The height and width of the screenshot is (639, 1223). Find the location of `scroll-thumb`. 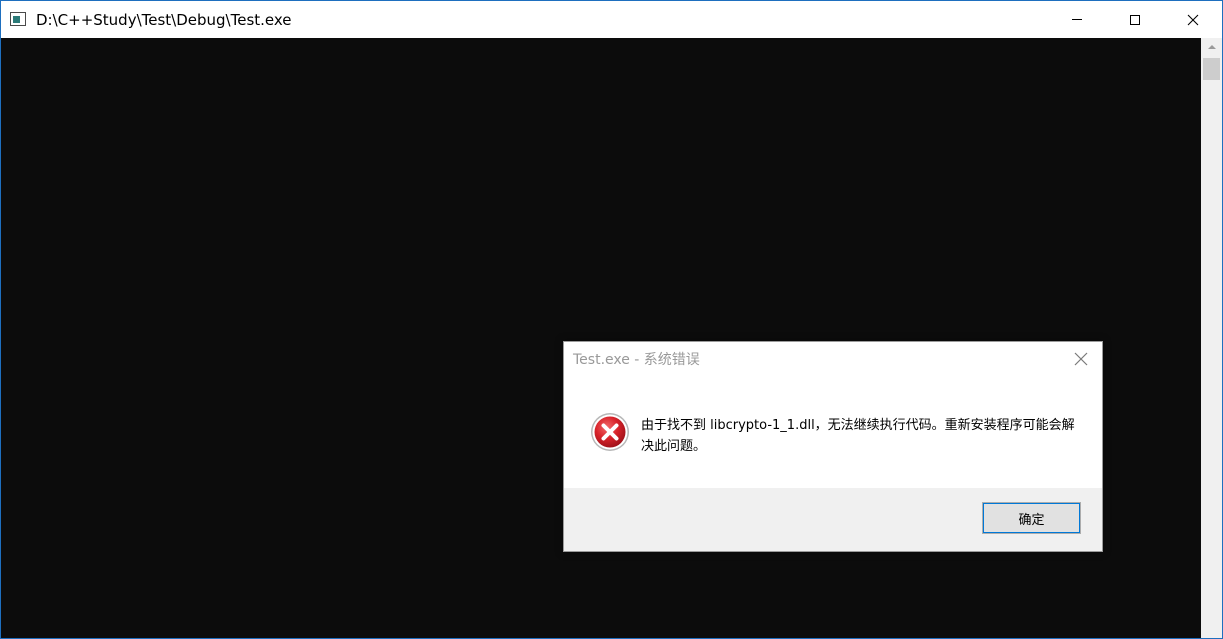

scroll-thumb is located at coordinates (1211, 69).